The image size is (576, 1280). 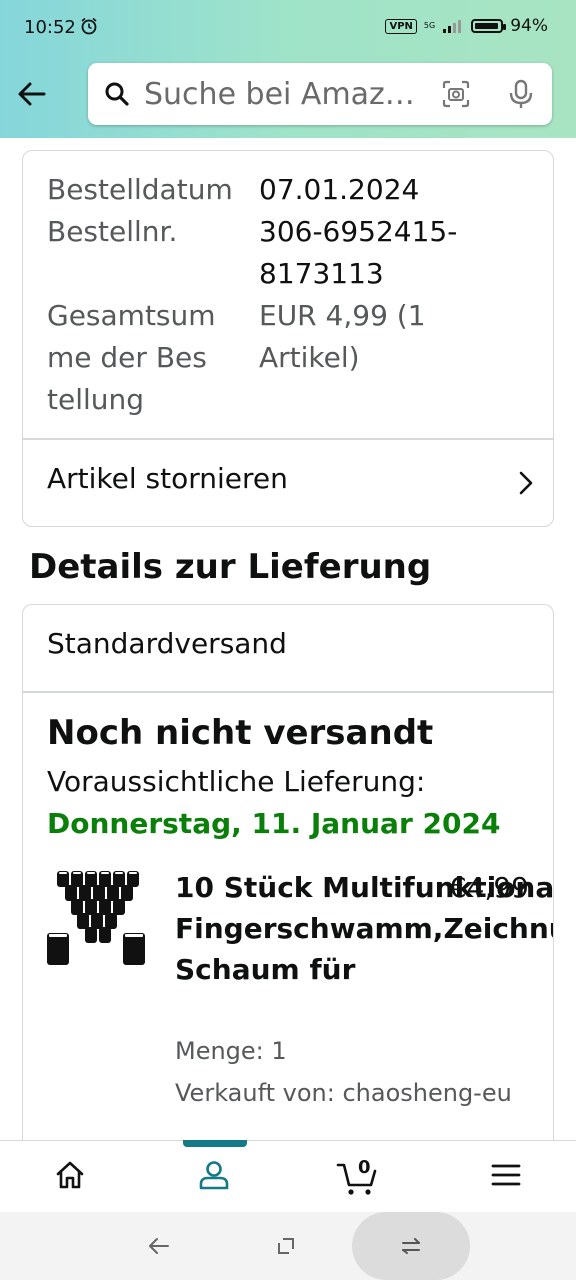 I want to click on product-image, so click(x=97, y=919).